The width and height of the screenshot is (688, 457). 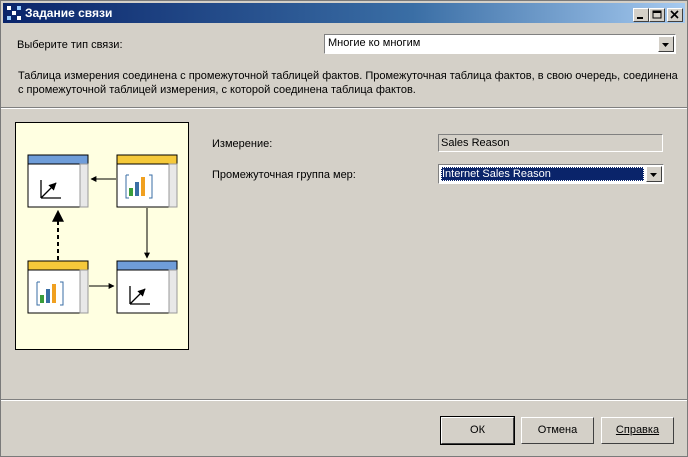 I want to click on separator-top, so click(x=344, y=108).